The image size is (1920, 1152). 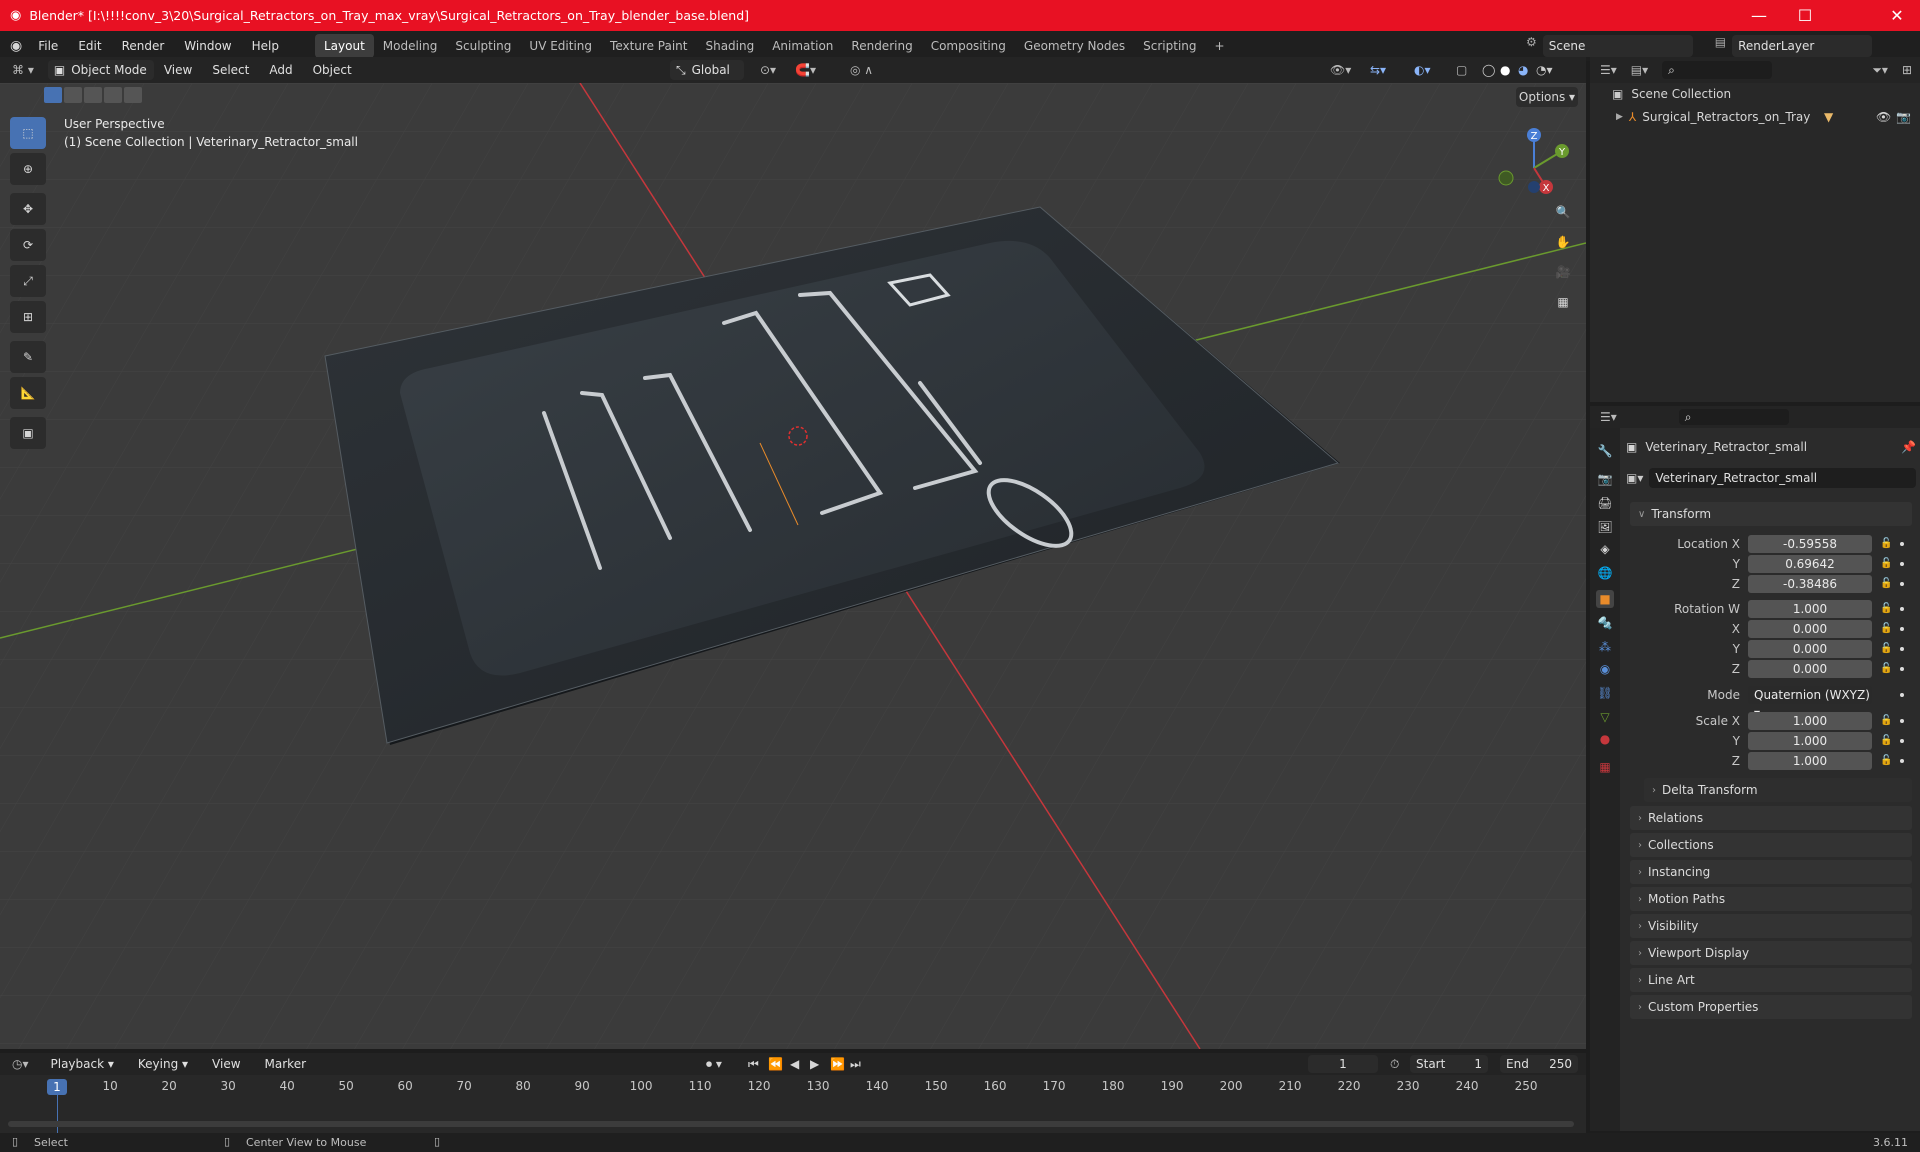 I want to click on motion-paths-panel: › Motion Paths, so click(x=1771, y=899).